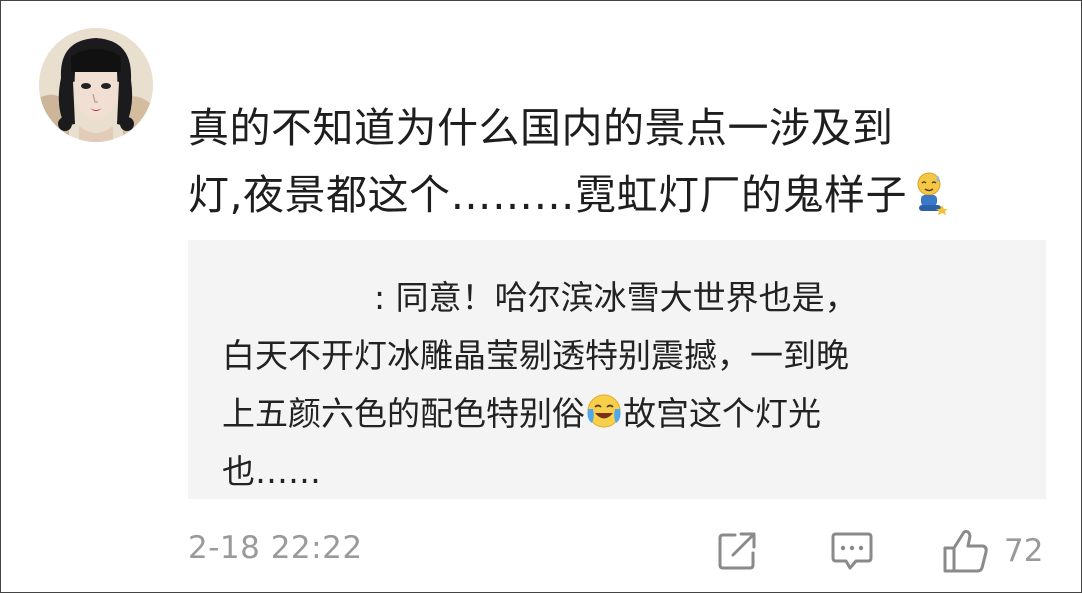 The width and height of the screenshot is (1082, 593). What do you see at coordinates (616, 297) in the screenshot?
I see `reply-line: : 同意！哈尔滨冰雪大世界也是，` at bounding box center [616, 297].